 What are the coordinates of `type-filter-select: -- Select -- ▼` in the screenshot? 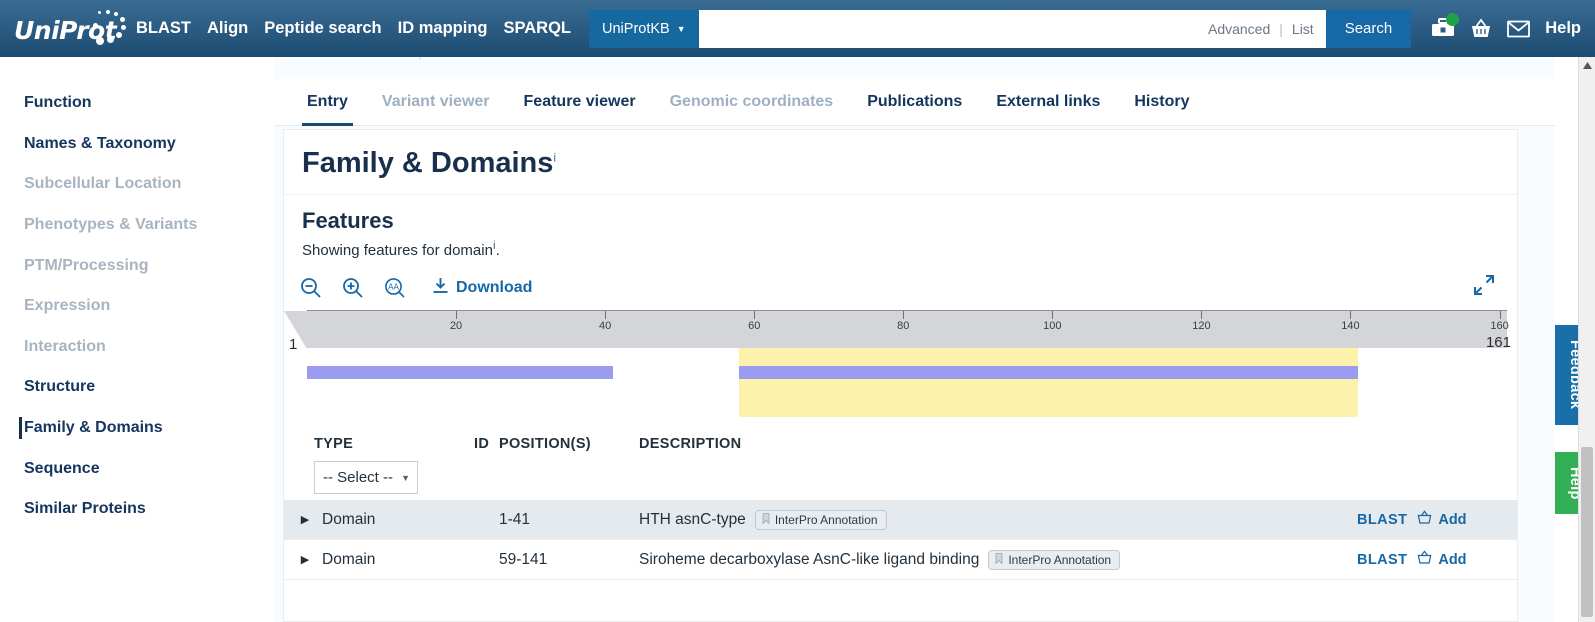 It's located at (366, 477).